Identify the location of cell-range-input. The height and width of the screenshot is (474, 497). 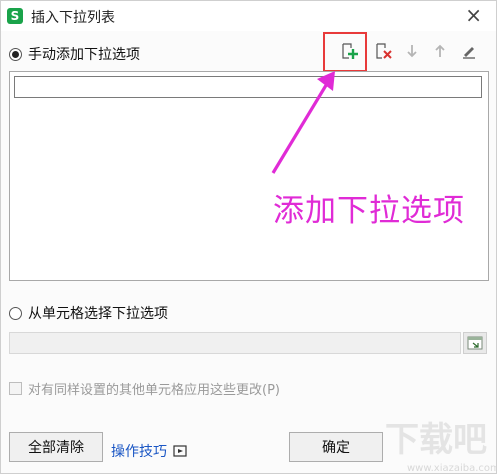
(235, 343).